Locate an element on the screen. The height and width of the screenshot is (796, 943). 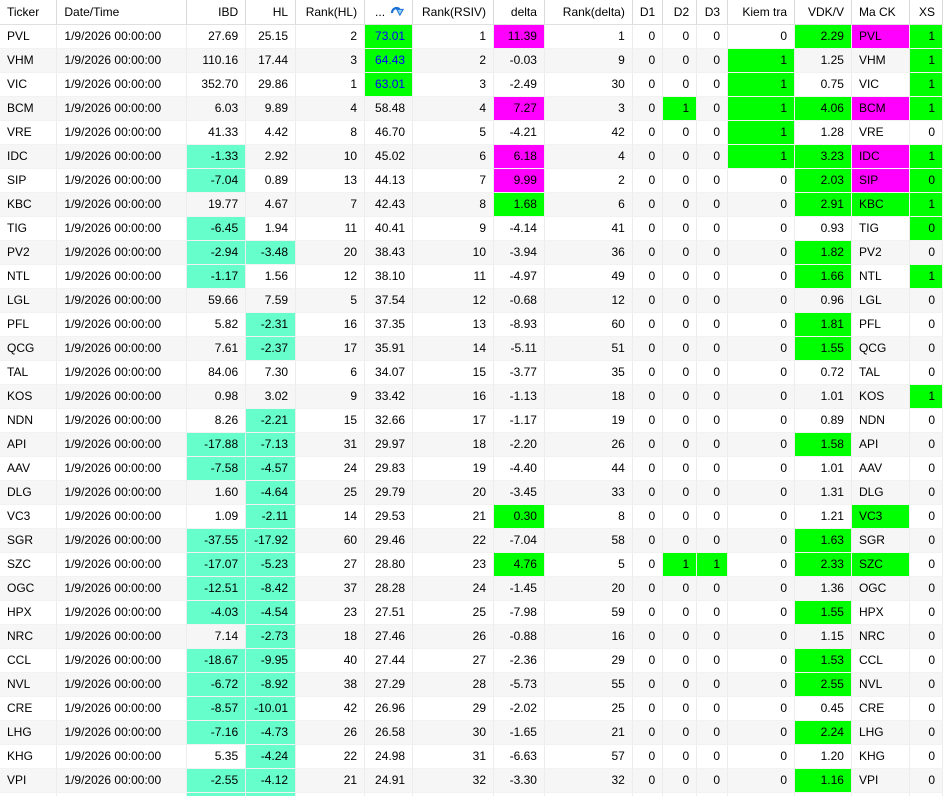
column-header-delta: delta is located at coordinates (519, 12).